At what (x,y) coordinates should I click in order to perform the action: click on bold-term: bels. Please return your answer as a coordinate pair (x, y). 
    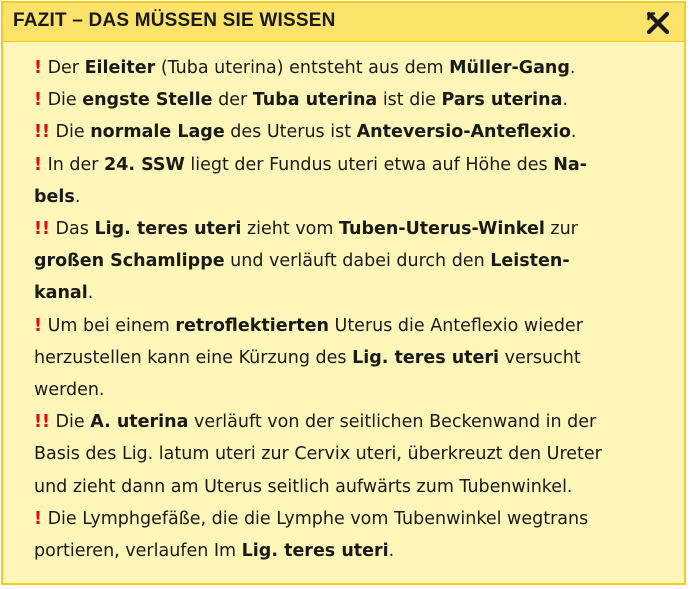
    Looking at the image, I should click on (54, 196).